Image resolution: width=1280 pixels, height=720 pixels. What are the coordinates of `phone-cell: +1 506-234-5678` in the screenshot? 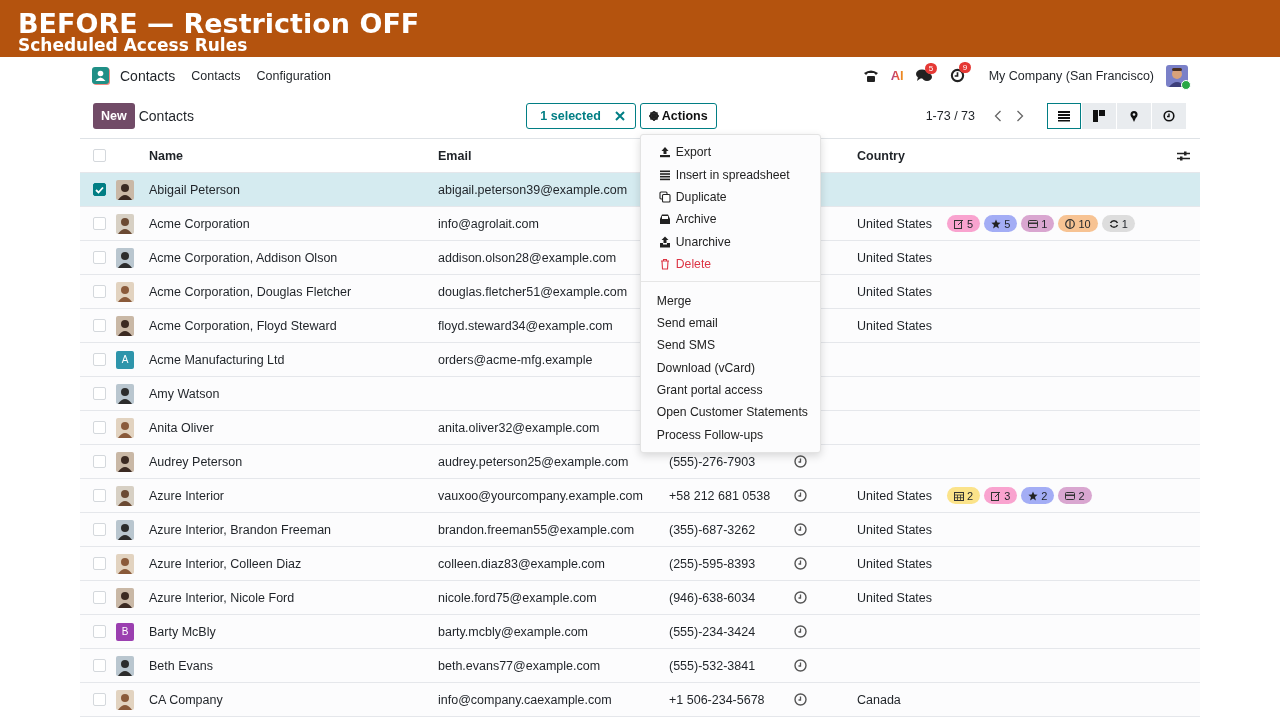 It's located at (717, 699).